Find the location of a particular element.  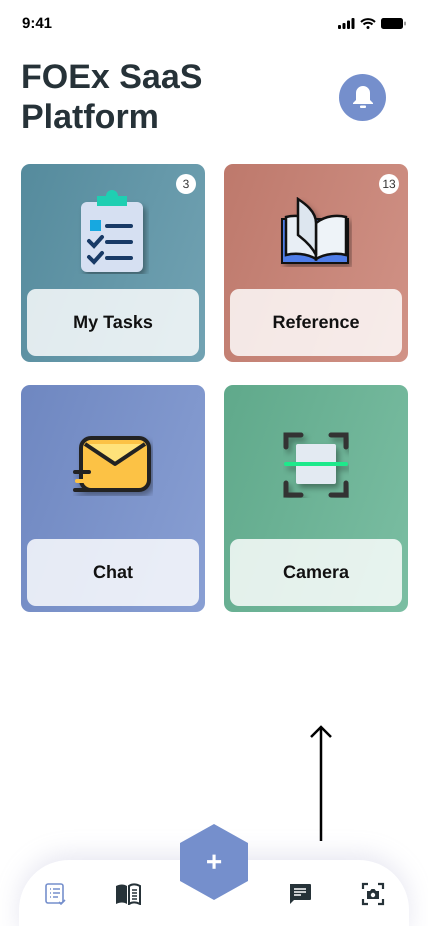

card-label: Reference is located at coordinates (316, 322).